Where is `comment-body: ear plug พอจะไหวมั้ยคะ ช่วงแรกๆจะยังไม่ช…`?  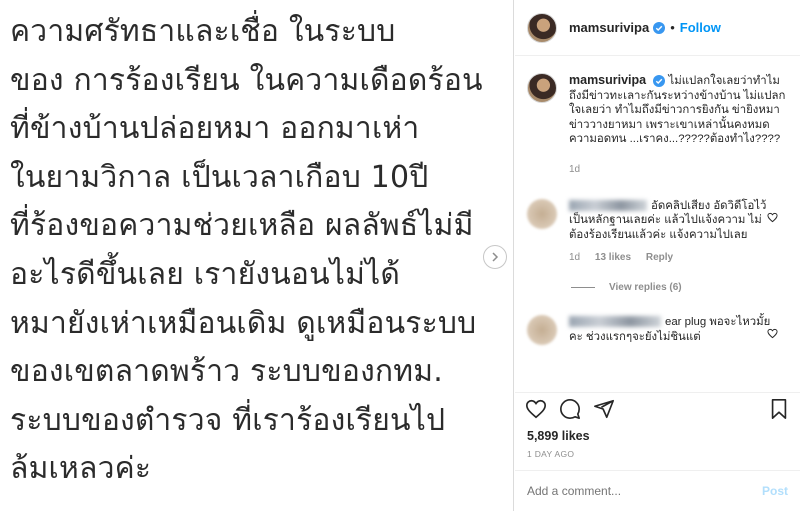
comment-body: ear plug พอจะไหวมั้ยคะ ช่วงแรกๆจะยังไม่ช… is located at coordinates (671, 330).